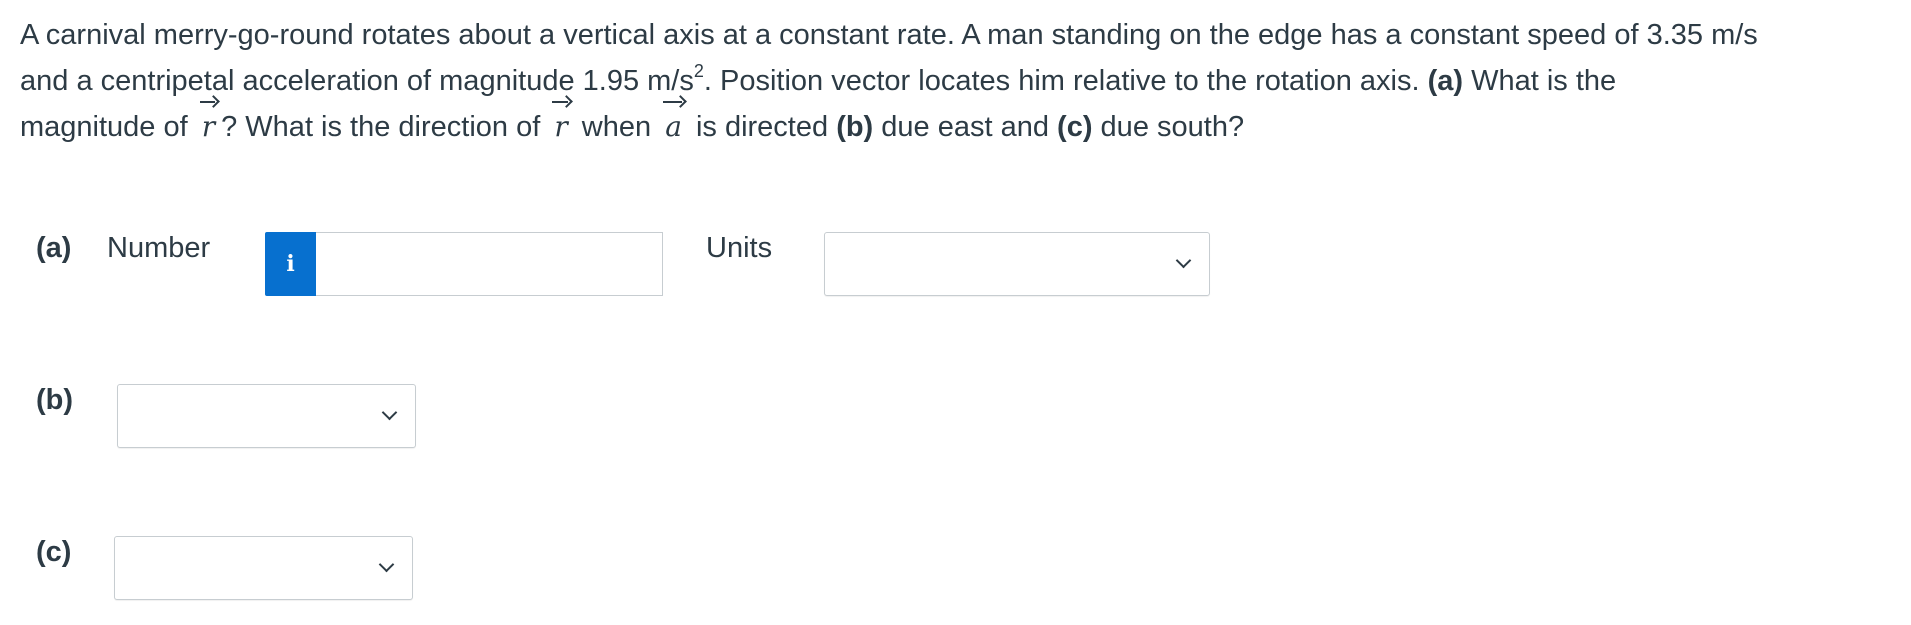  What do you see at coordinates (698, 71) in the screenshot?
I see `exponent: 2` at bounding box center [698, 71].